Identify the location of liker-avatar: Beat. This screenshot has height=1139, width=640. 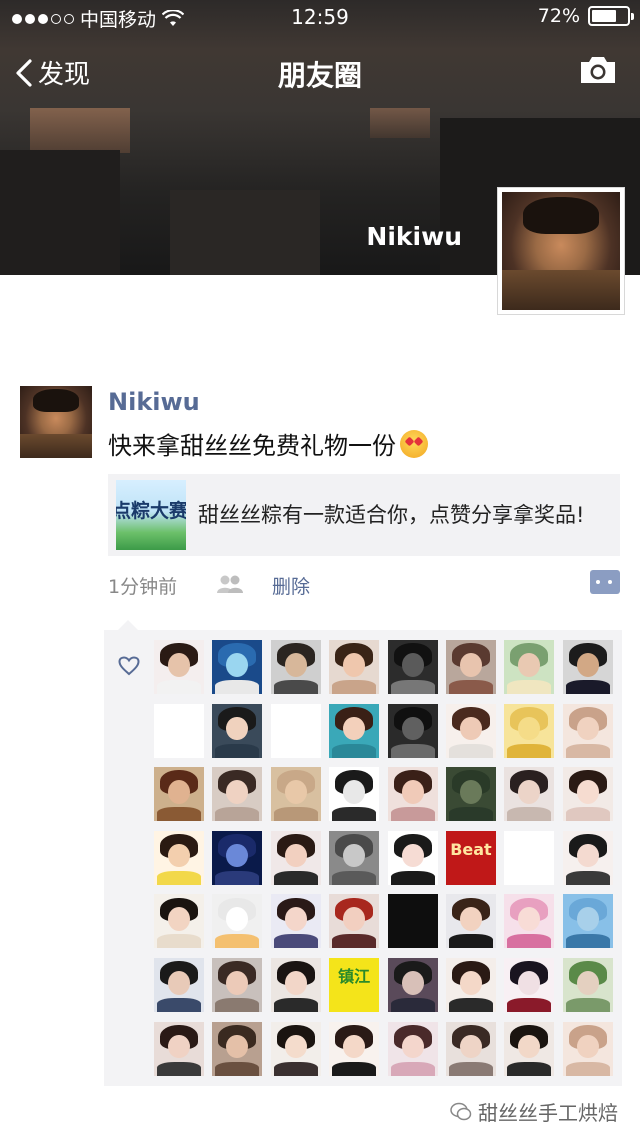
(470, 857).